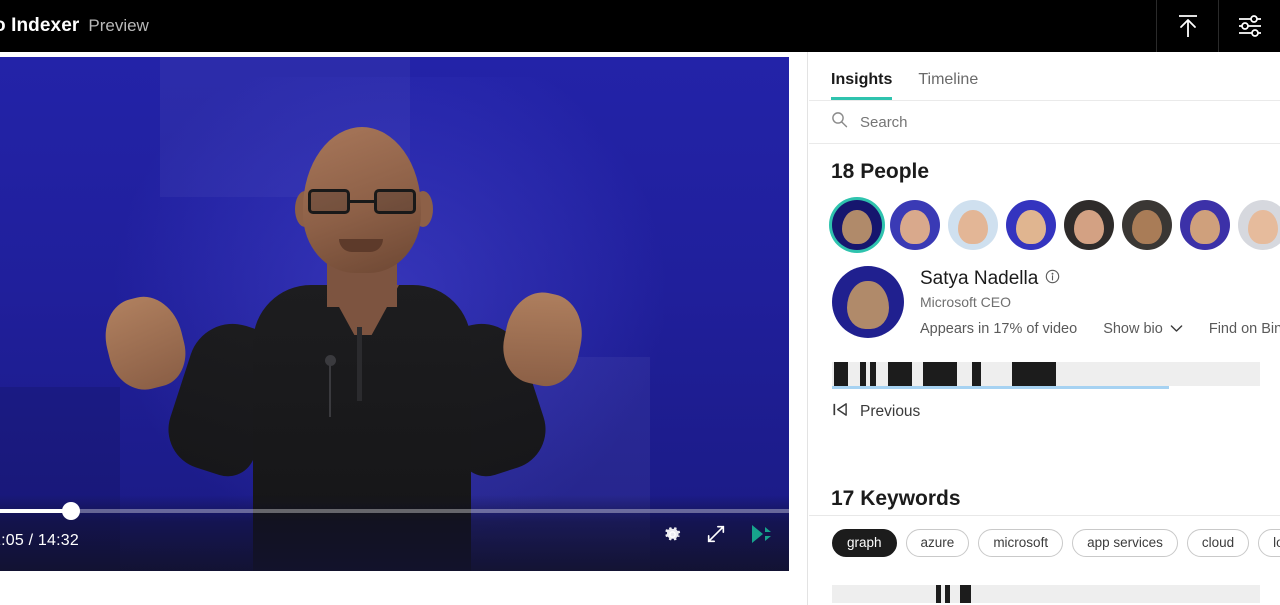 Image resolution: width=1280 pixels, height=605 pixels. Describe the element at coordinates (1133, 329) in the screenshot. I see `show-bio-label: Show bio` at that location.